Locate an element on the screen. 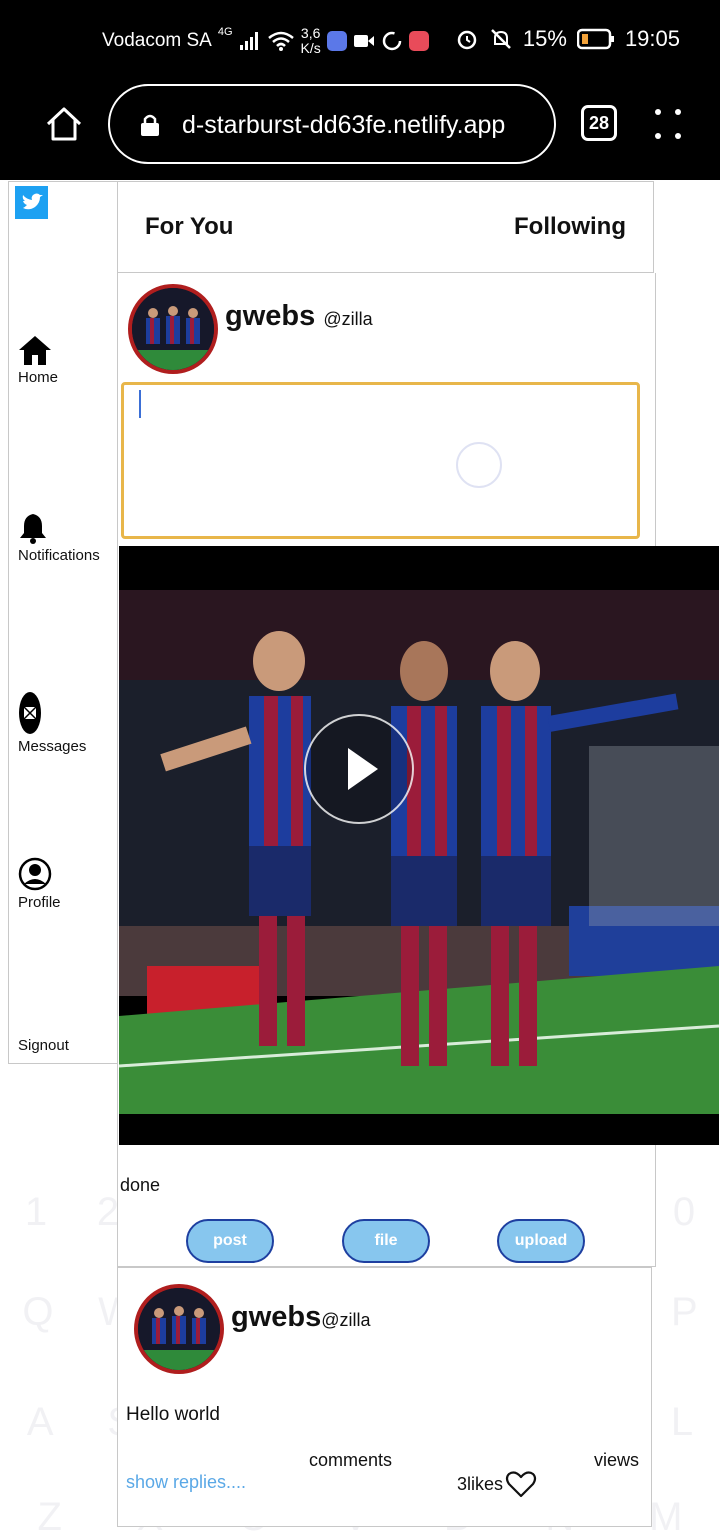 The width and height of the screenshot is (720, 1540). sidebar-item-home: Home is located at coordinates (38, 360).